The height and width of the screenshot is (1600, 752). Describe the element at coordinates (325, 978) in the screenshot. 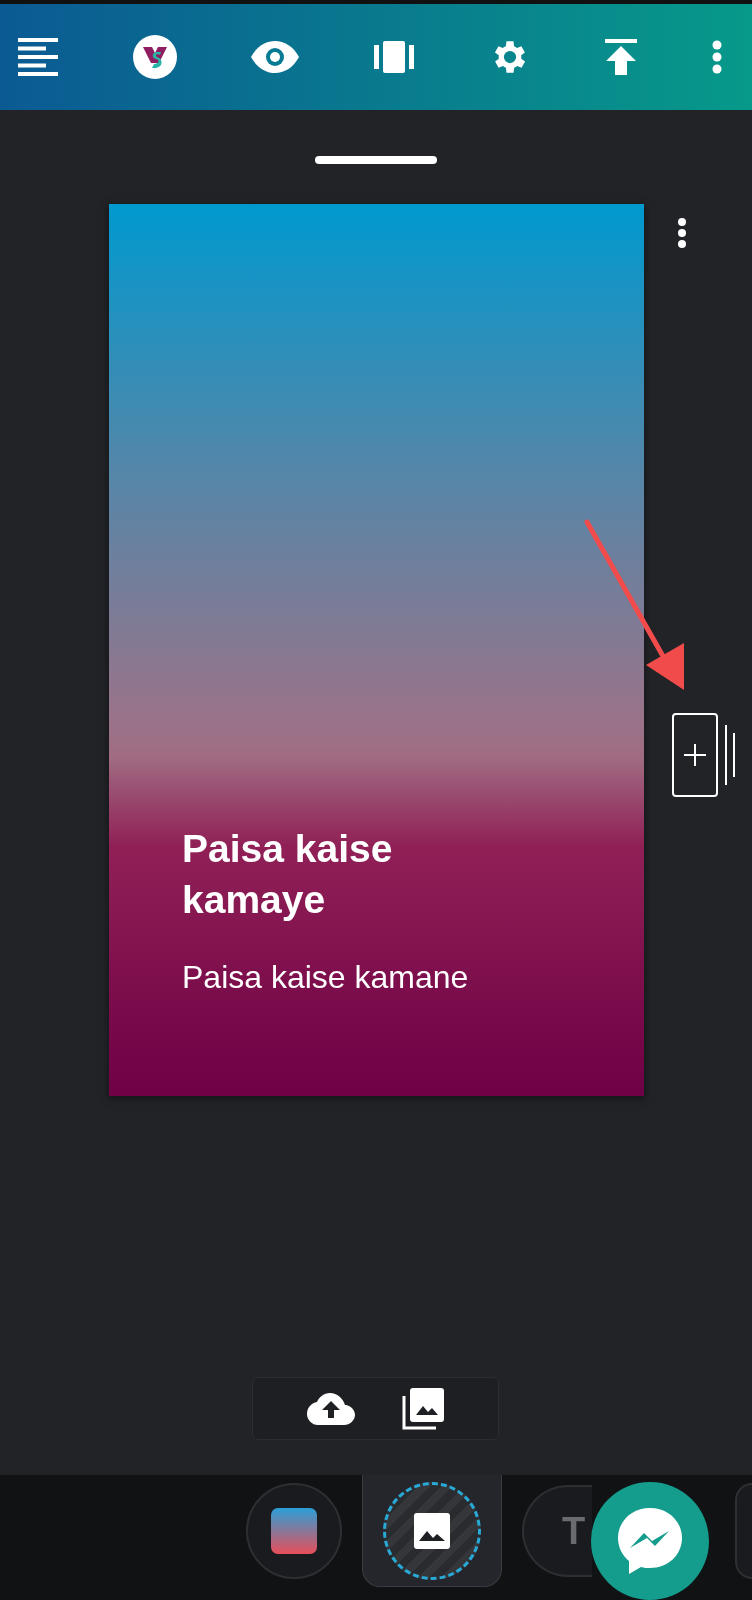

I see `card-subtitle: Paisa kaise kamane` at that location.